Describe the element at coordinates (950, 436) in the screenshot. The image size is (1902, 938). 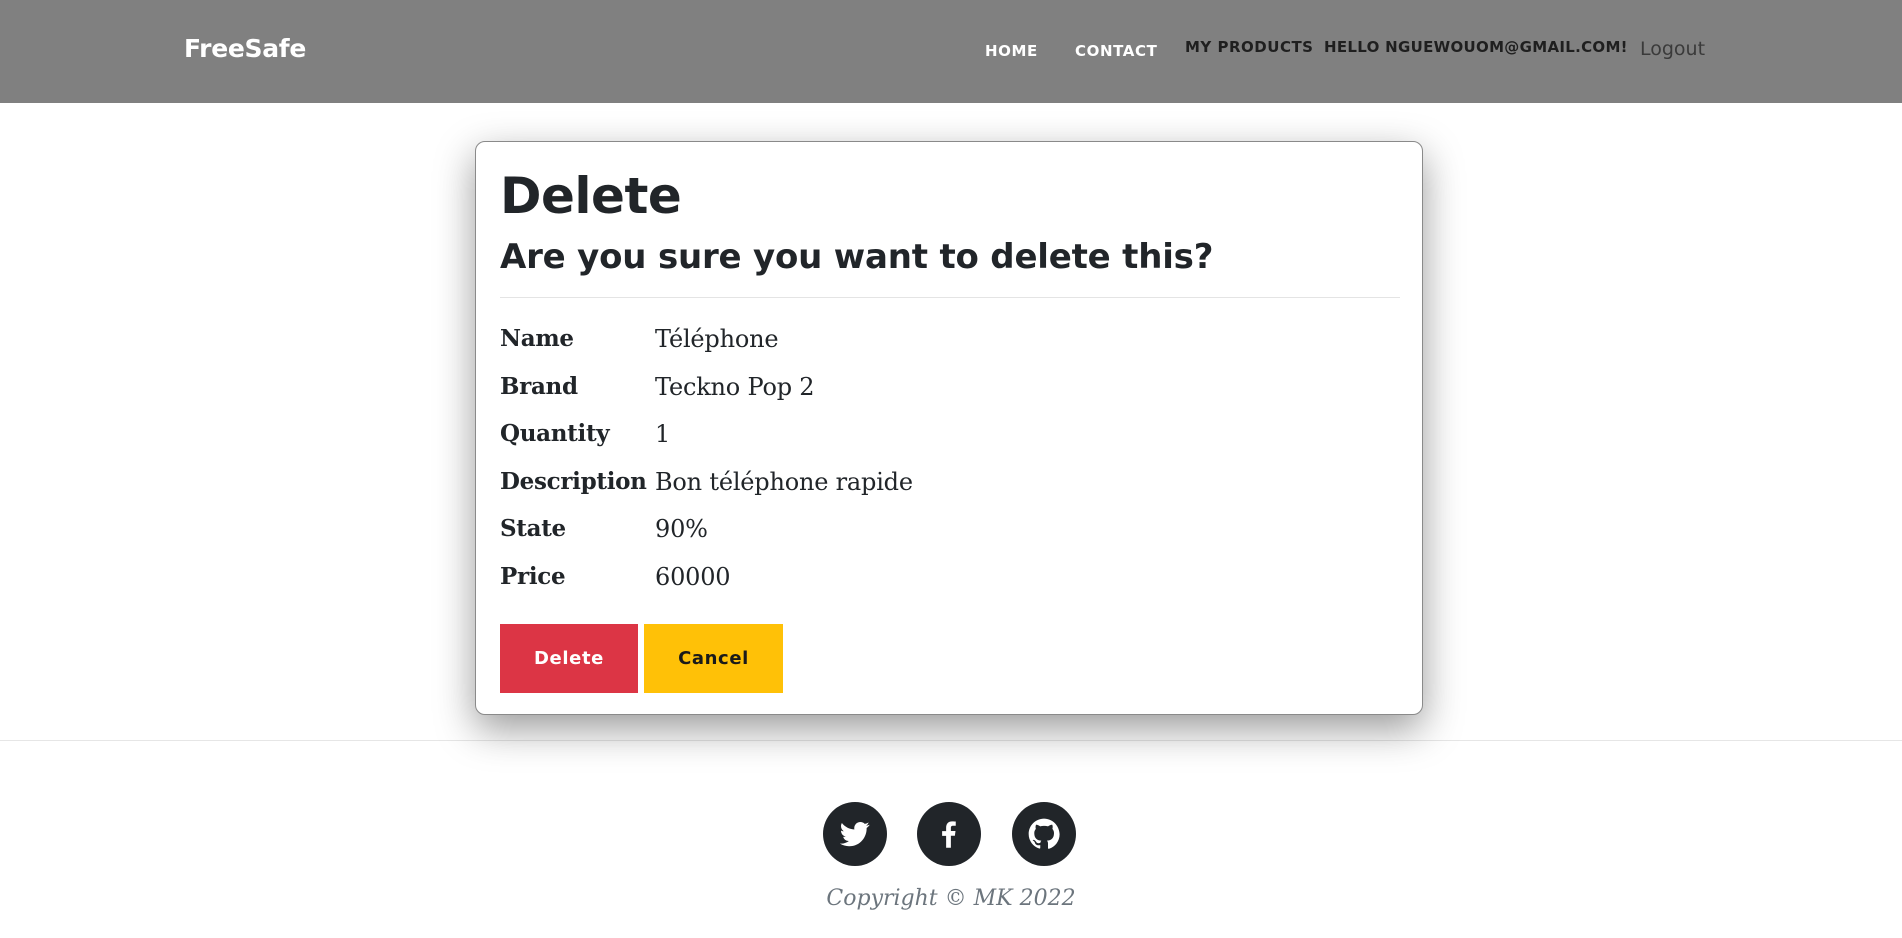
I see `detail-row-quantity: Quantity 1` at that location.